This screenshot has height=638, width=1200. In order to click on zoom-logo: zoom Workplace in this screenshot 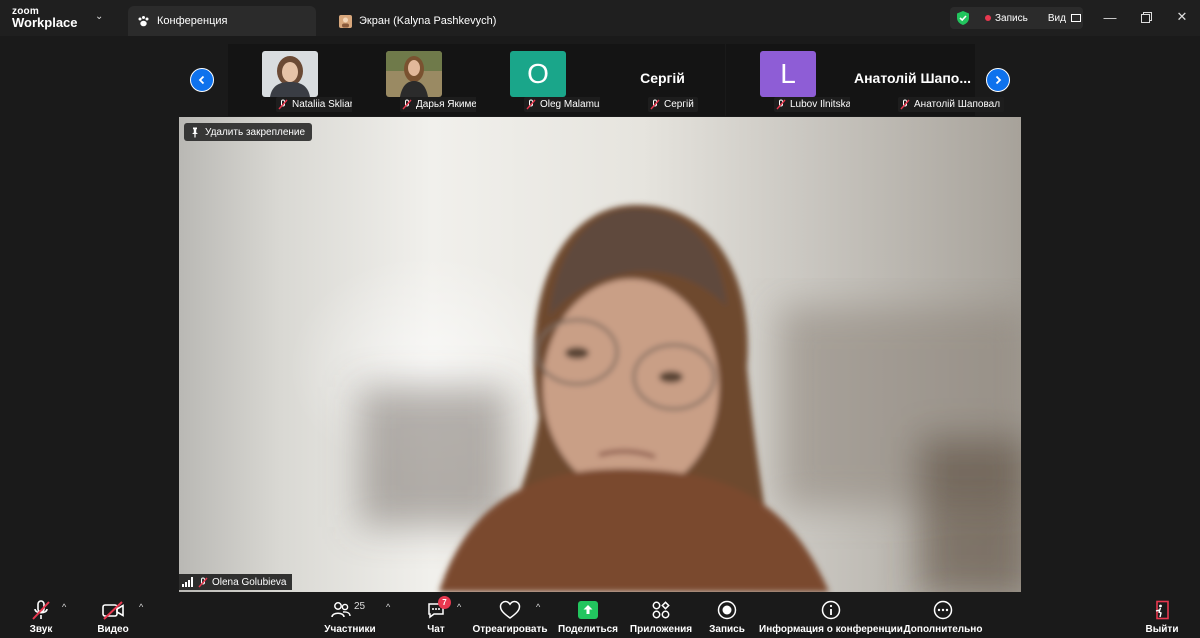, I will do `click(45, 17)`.